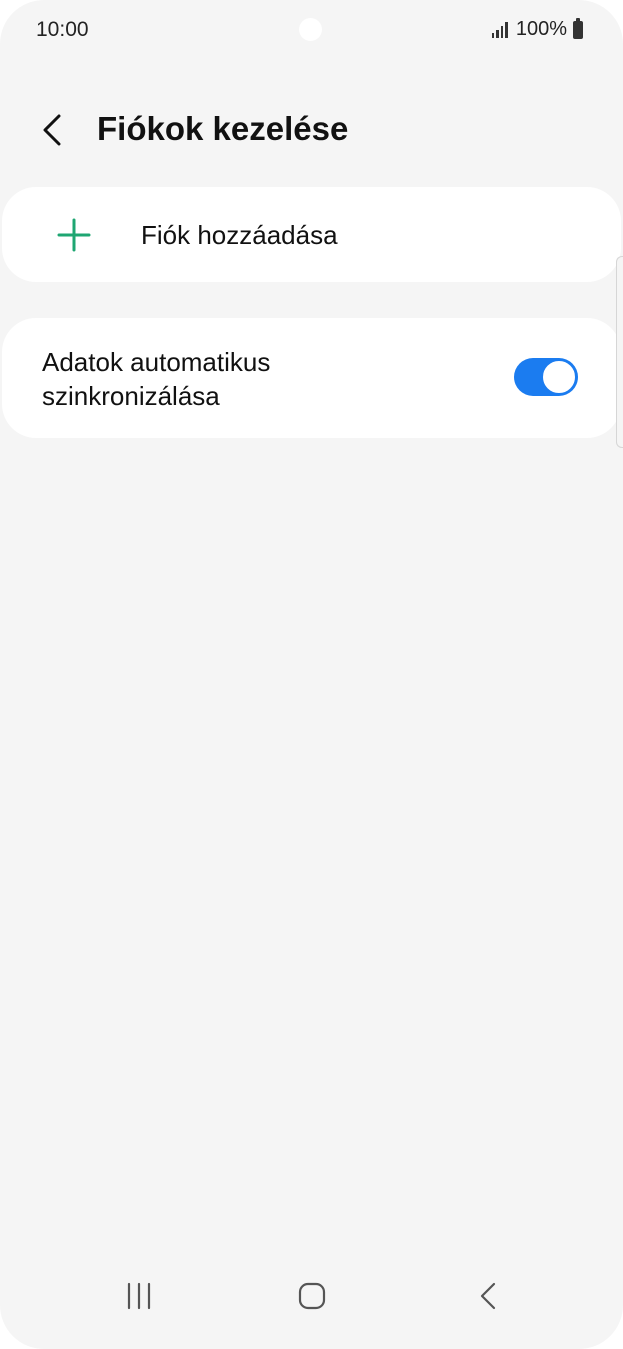  I want to click on auto-sync-toggle, so click(546, 377).